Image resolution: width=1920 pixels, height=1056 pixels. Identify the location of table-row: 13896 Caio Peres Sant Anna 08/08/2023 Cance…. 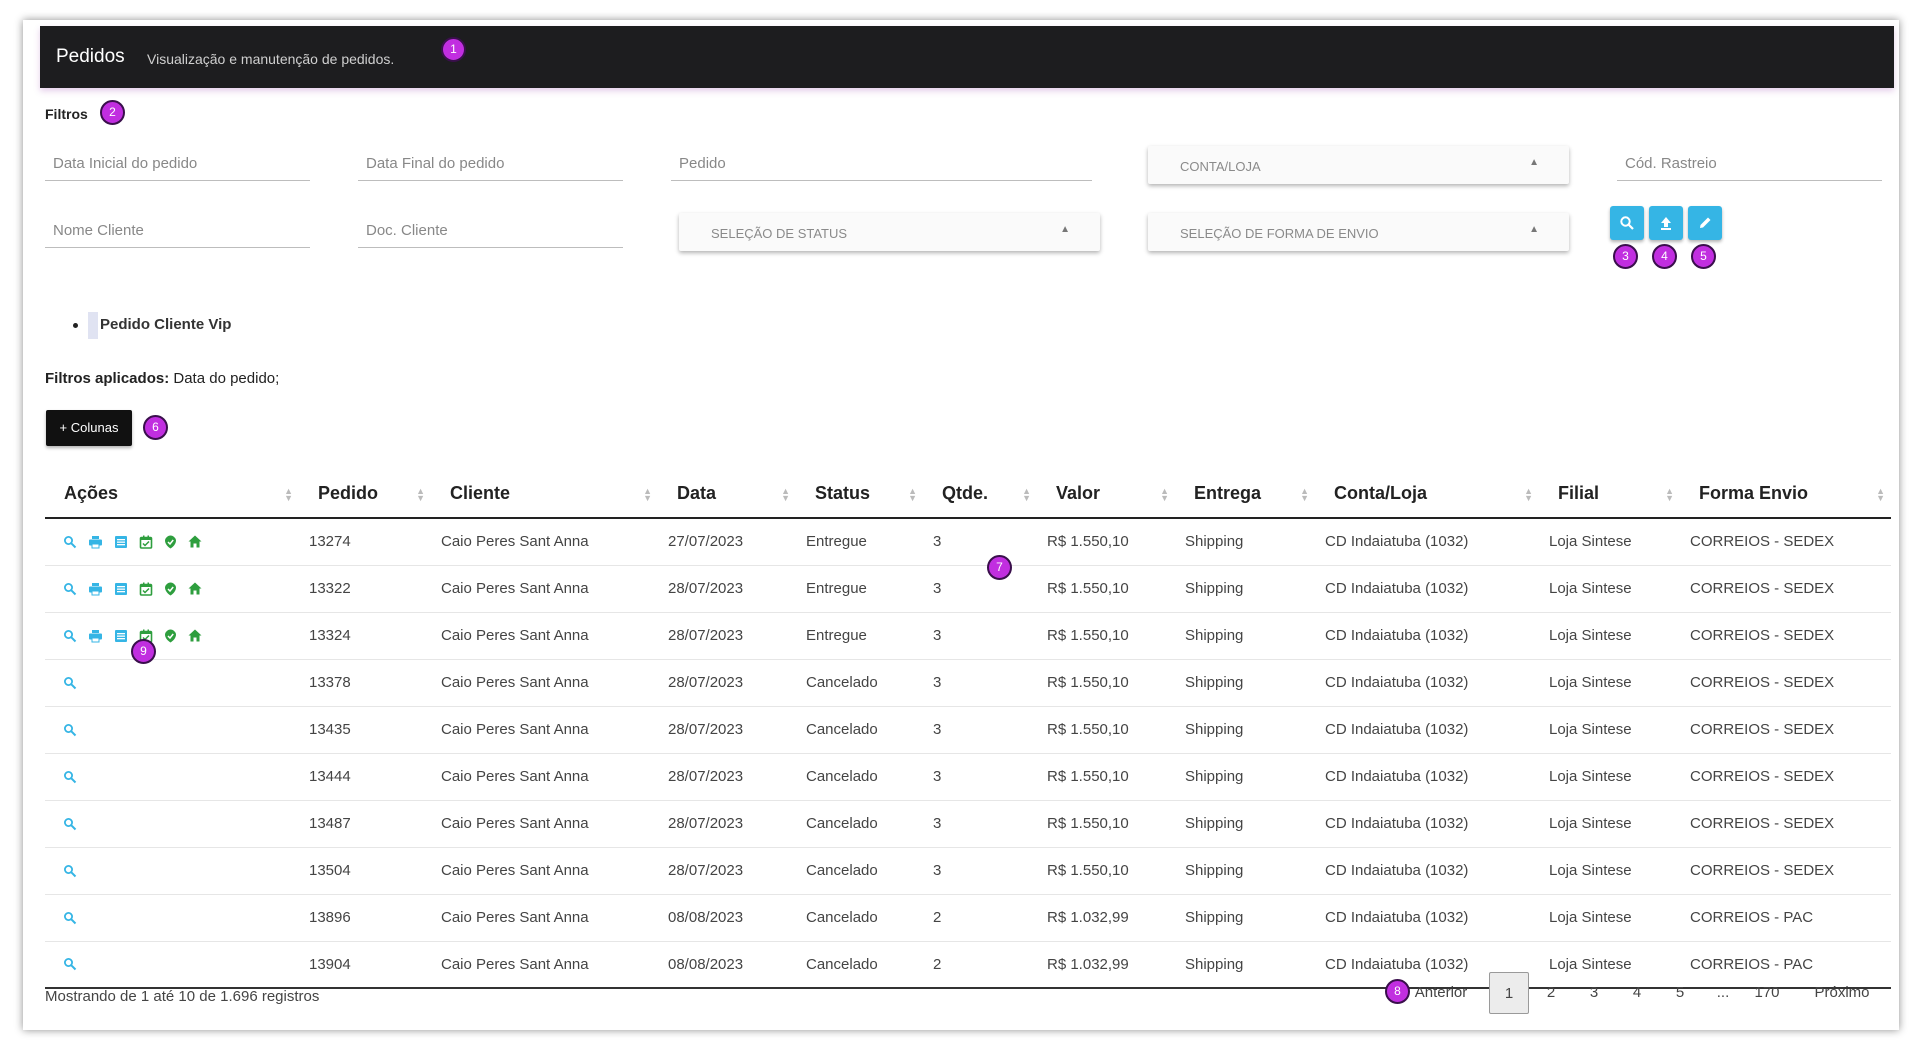
(968, 918).